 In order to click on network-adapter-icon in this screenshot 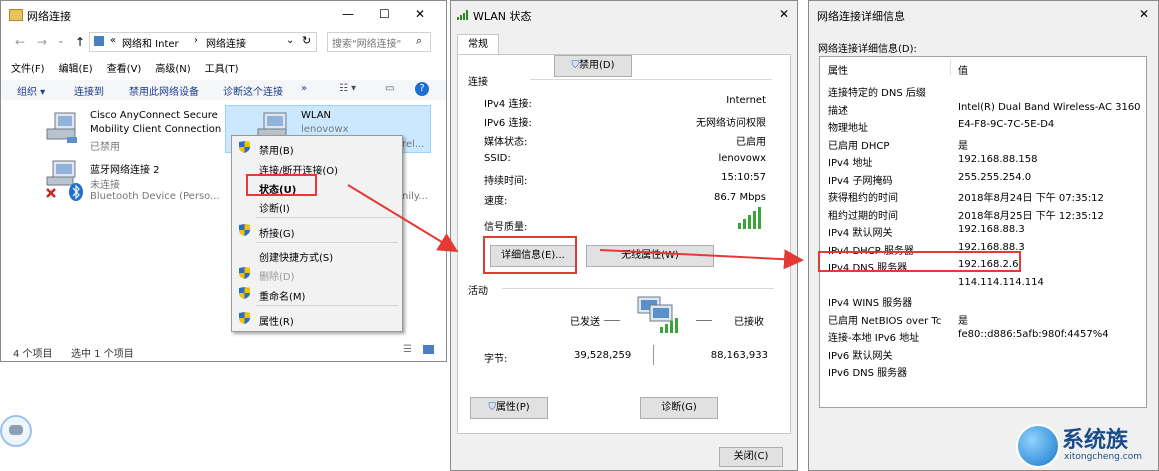, I will do `click(61, 127)`.